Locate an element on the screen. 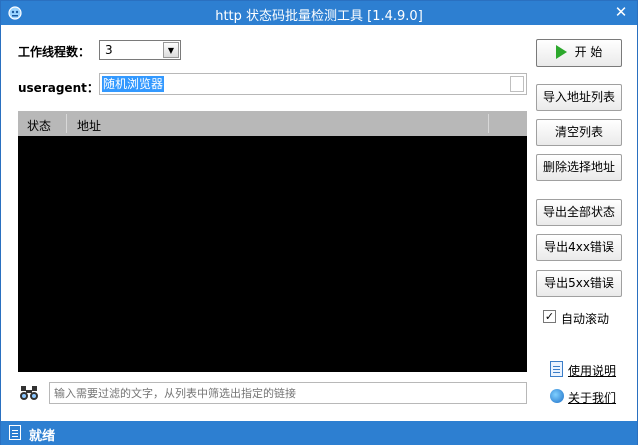 This screenshot has height=445, width=638. manual-link: 使用说明 is located at coordinates (592, 370).